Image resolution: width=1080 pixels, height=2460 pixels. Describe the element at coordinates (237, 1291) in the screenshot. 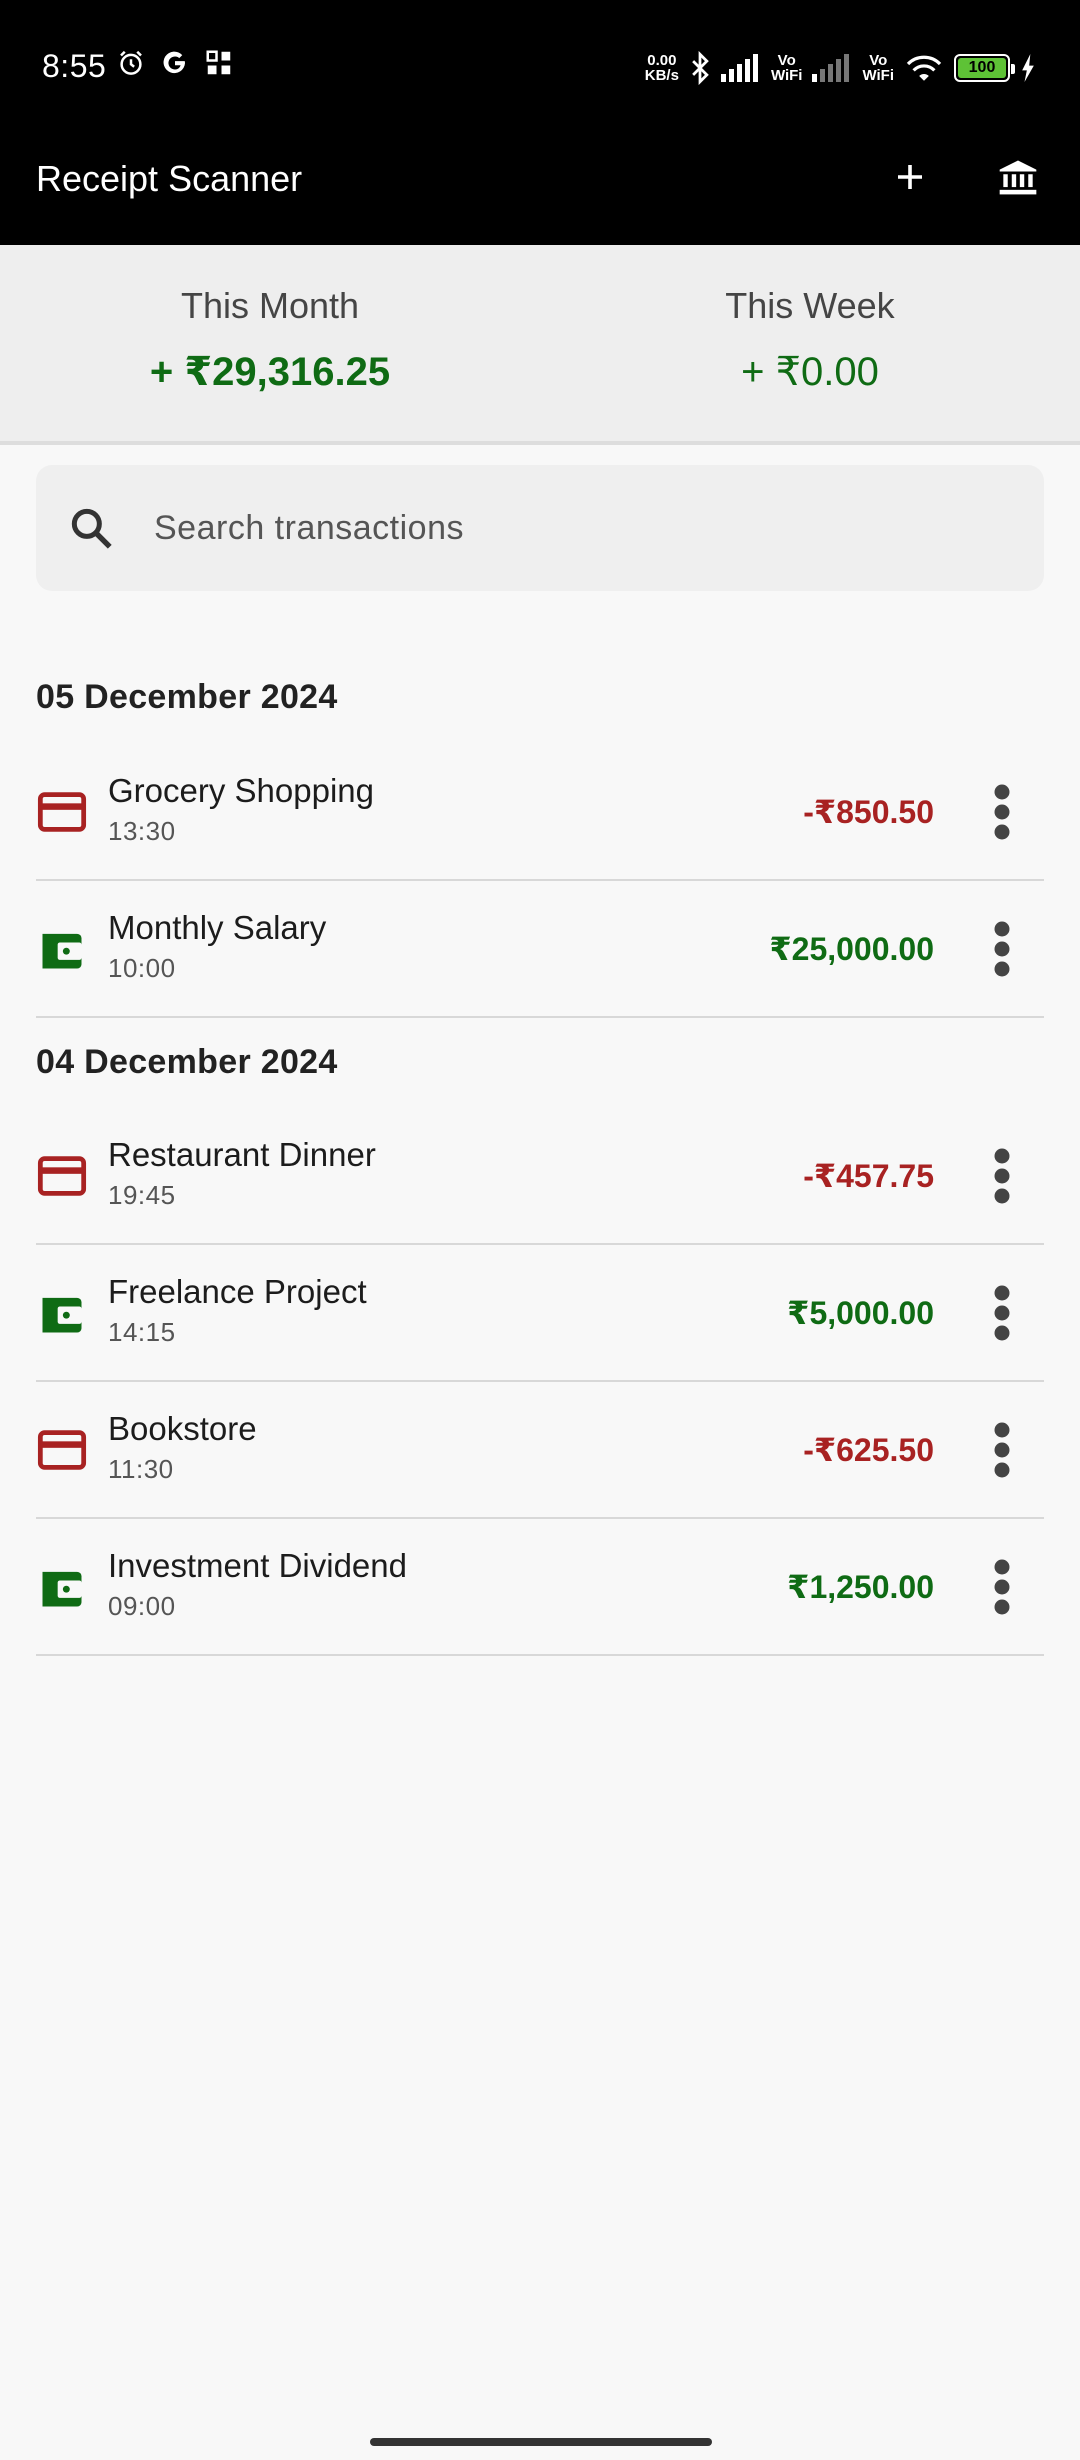

I see `transaction-title: Freelance Project` at that location.